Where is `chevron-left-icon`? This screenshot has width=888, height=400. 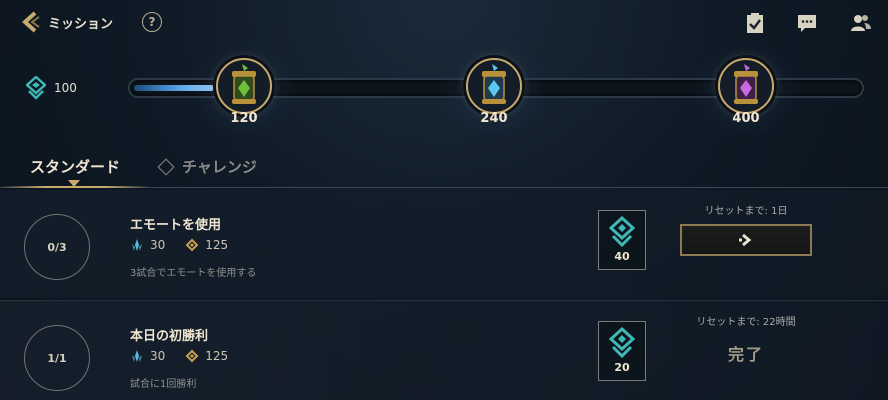 chevron-left-icon is located at coordinates (31, 22).